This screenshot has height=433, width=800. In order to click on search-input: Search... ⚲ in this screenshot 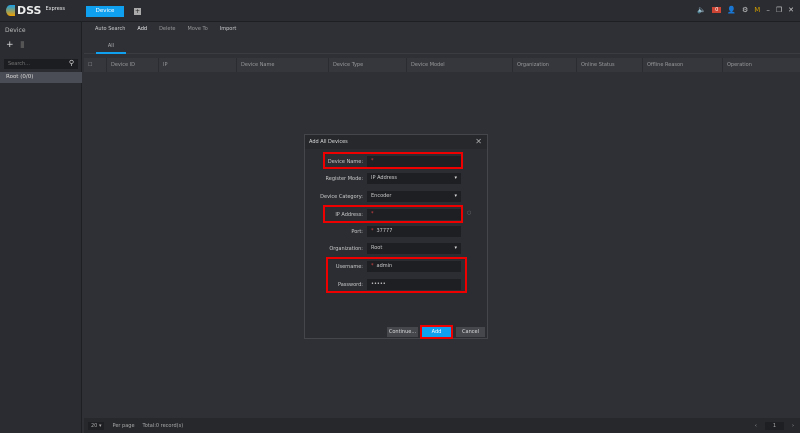, I will do `click(41, 64)`.